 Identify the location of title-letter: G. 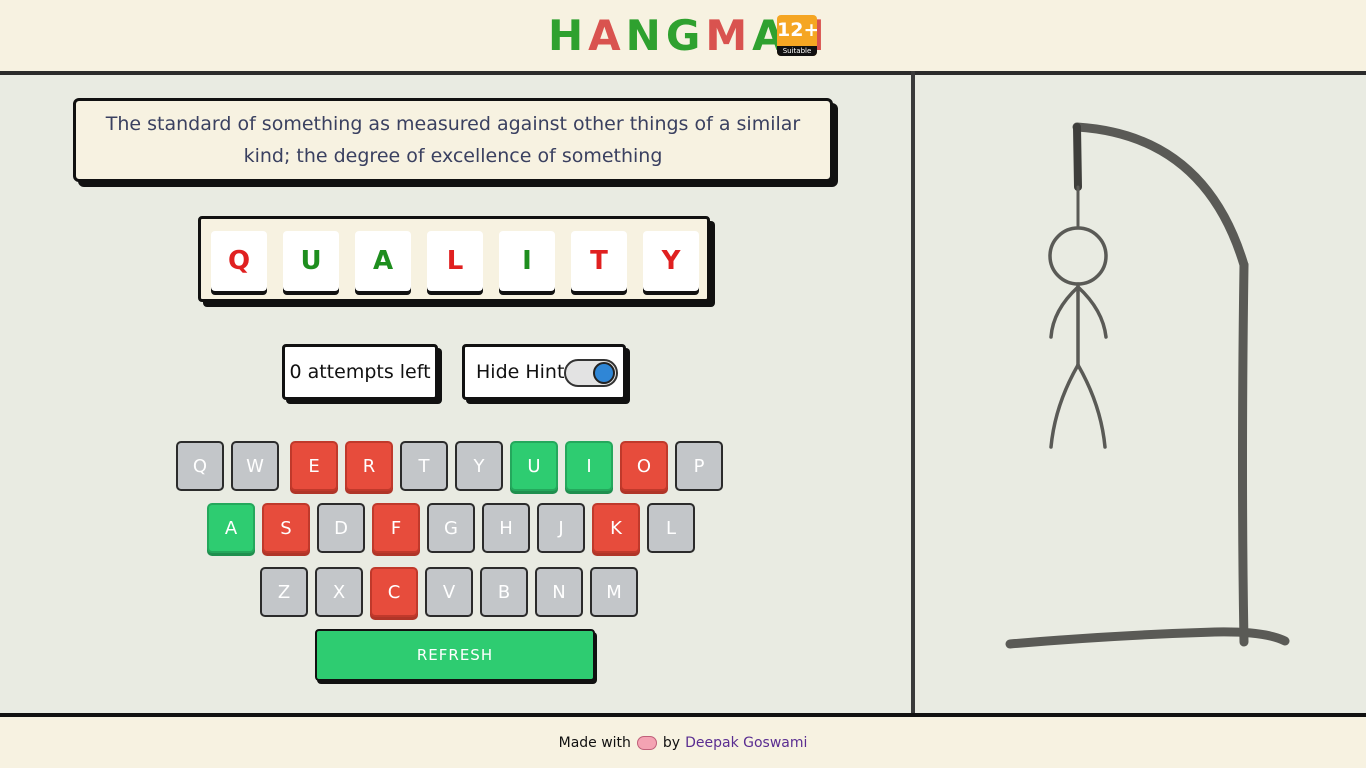
(685, 35).